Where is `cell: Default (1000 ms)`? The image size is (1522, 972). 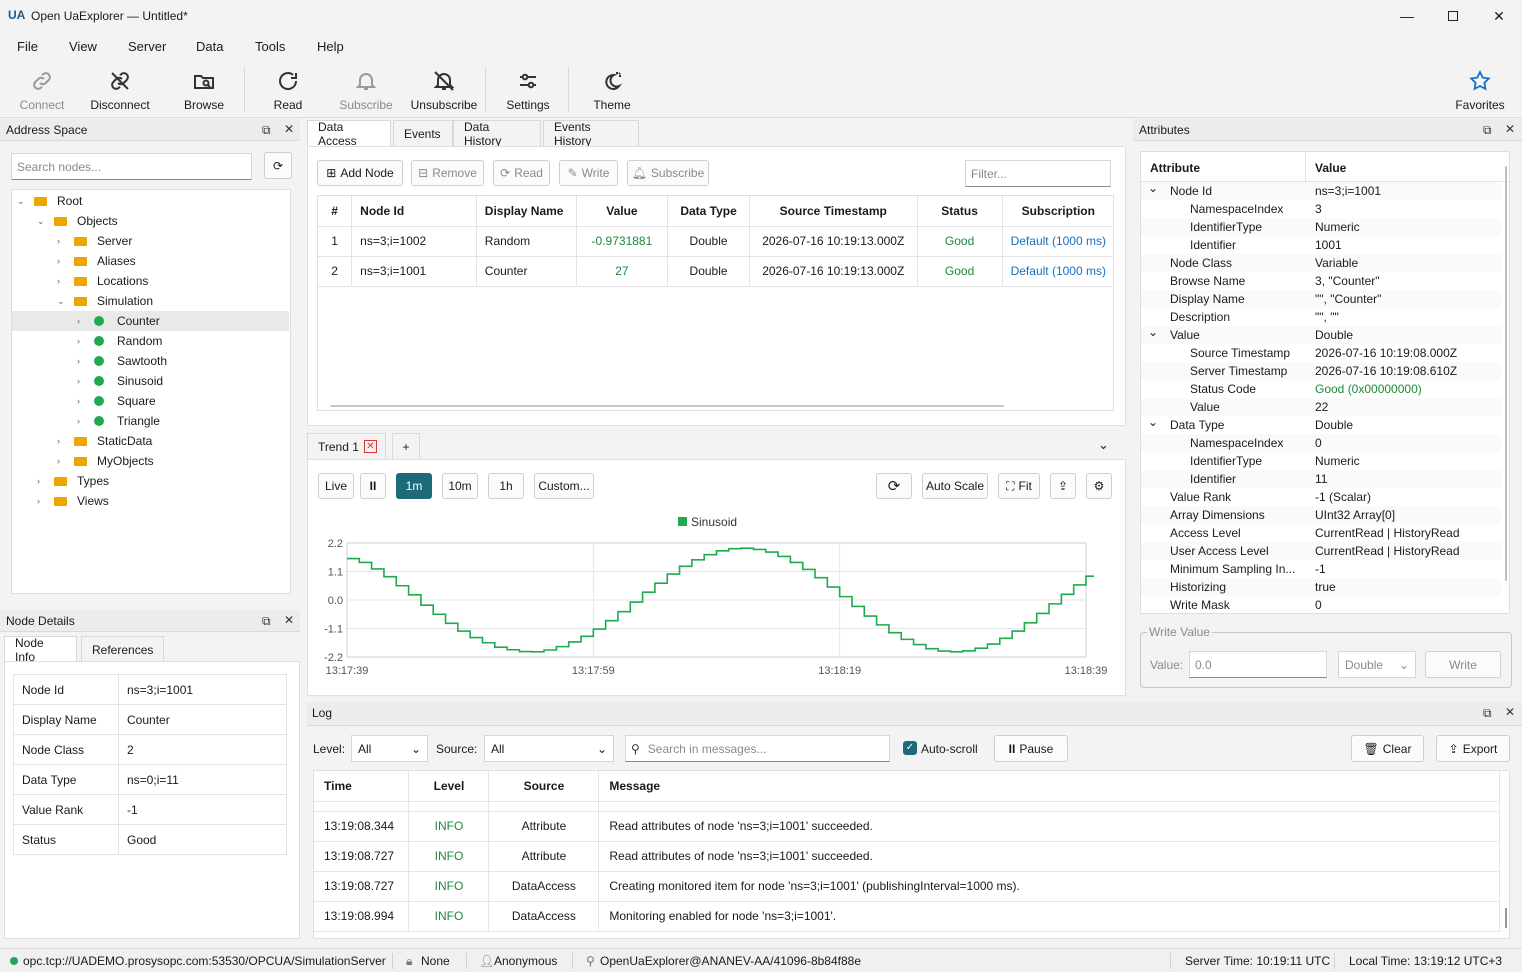 cell: Default (1000 ms) is located at coordinates (1057, 271).